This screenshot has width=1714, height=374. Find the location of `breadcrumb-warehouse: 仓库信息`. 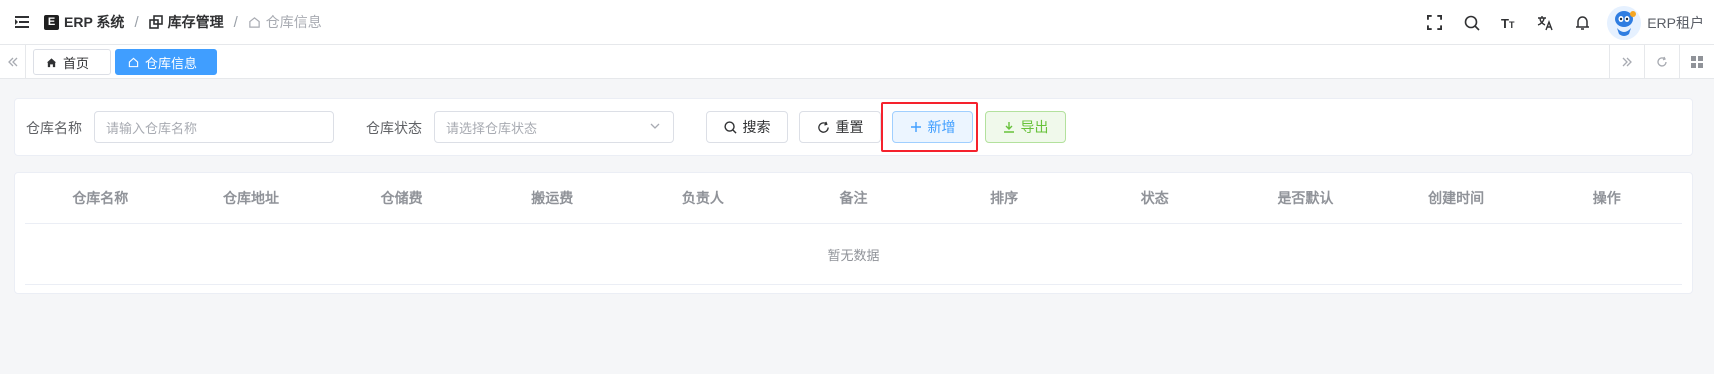

breadcrumb-warehouse: 仓库信息 is located at coordinates (285, 22).